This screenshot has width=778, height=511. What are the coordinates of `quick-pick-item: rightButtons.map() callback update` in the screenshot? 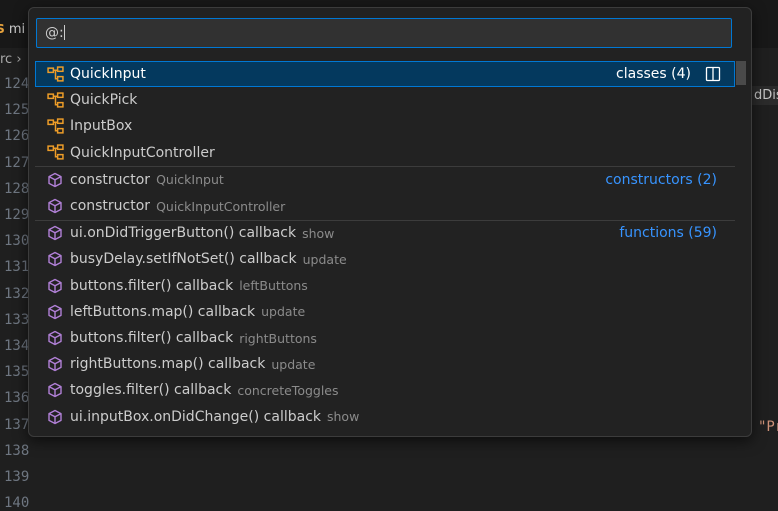 It's located at (385, 364).